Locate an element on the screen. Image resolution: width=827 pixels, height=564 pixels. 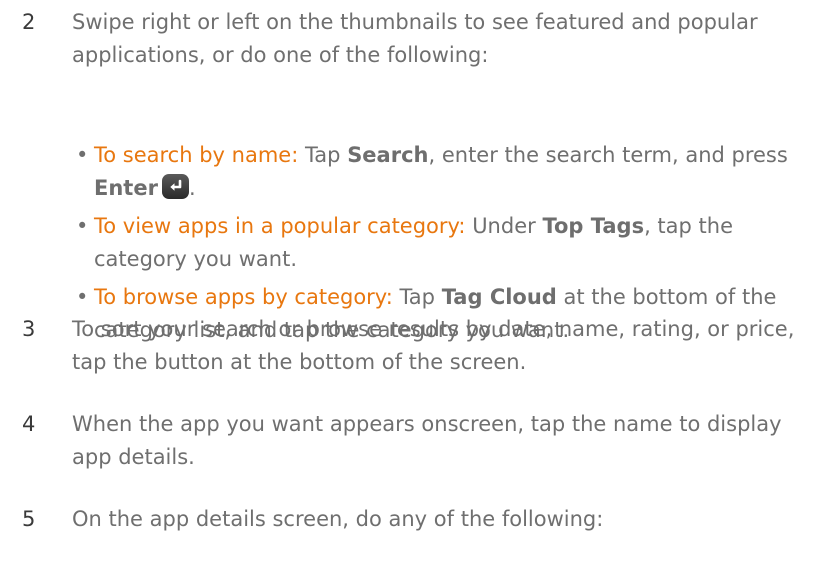
enter-key-icon is located at coordinates (175, 186).